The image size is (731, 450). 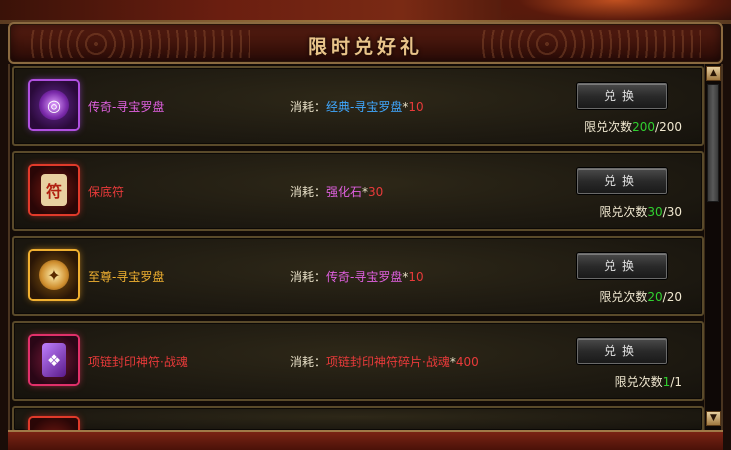 What do you see at coordinates (365, 47) in the screenshot?
I see `page-title: 限时兑好礼` at bounding box center [365, 47].